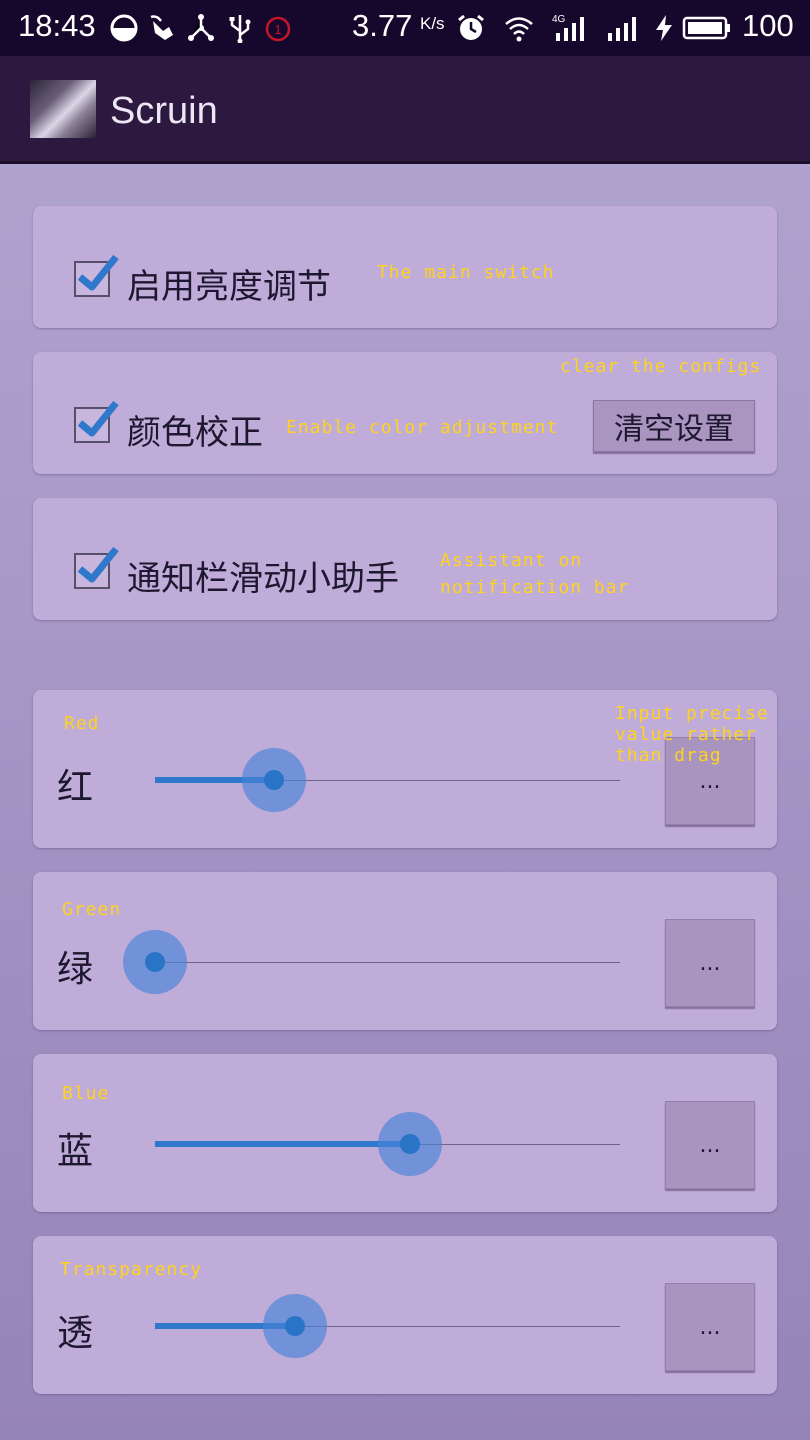 Image resolution: width=810 pixels, height=1440 pixels. I want to click on brightness-annotation: The main switch, so click(466, 272).